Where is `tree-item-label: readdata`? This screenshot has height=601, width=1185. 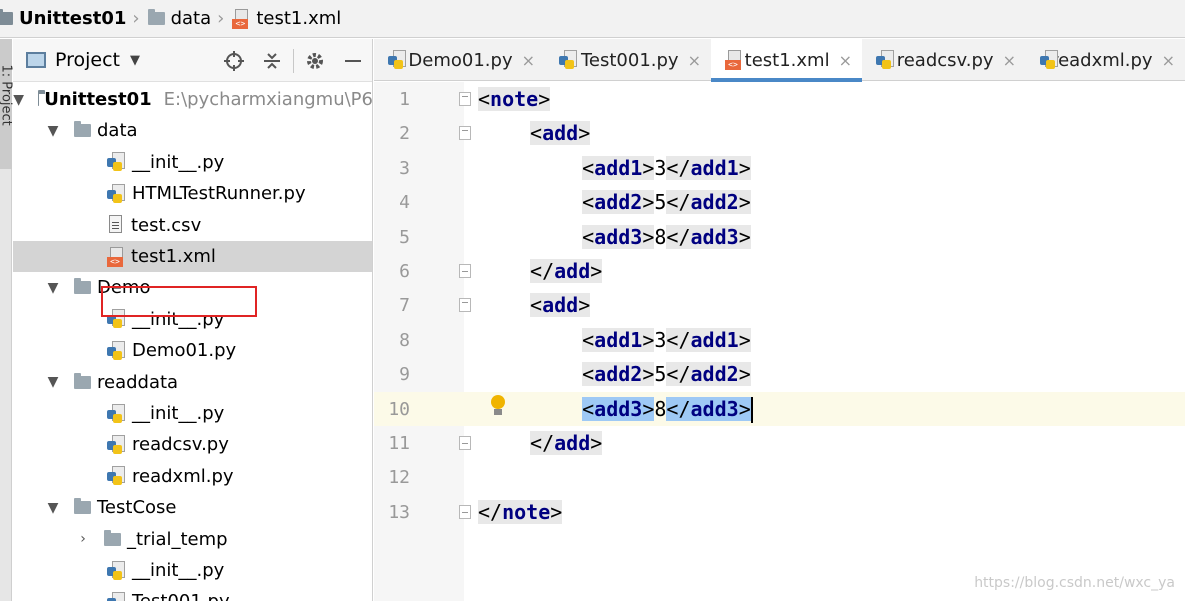 tree-item-label: readdata is located at coordinates (138, 382).